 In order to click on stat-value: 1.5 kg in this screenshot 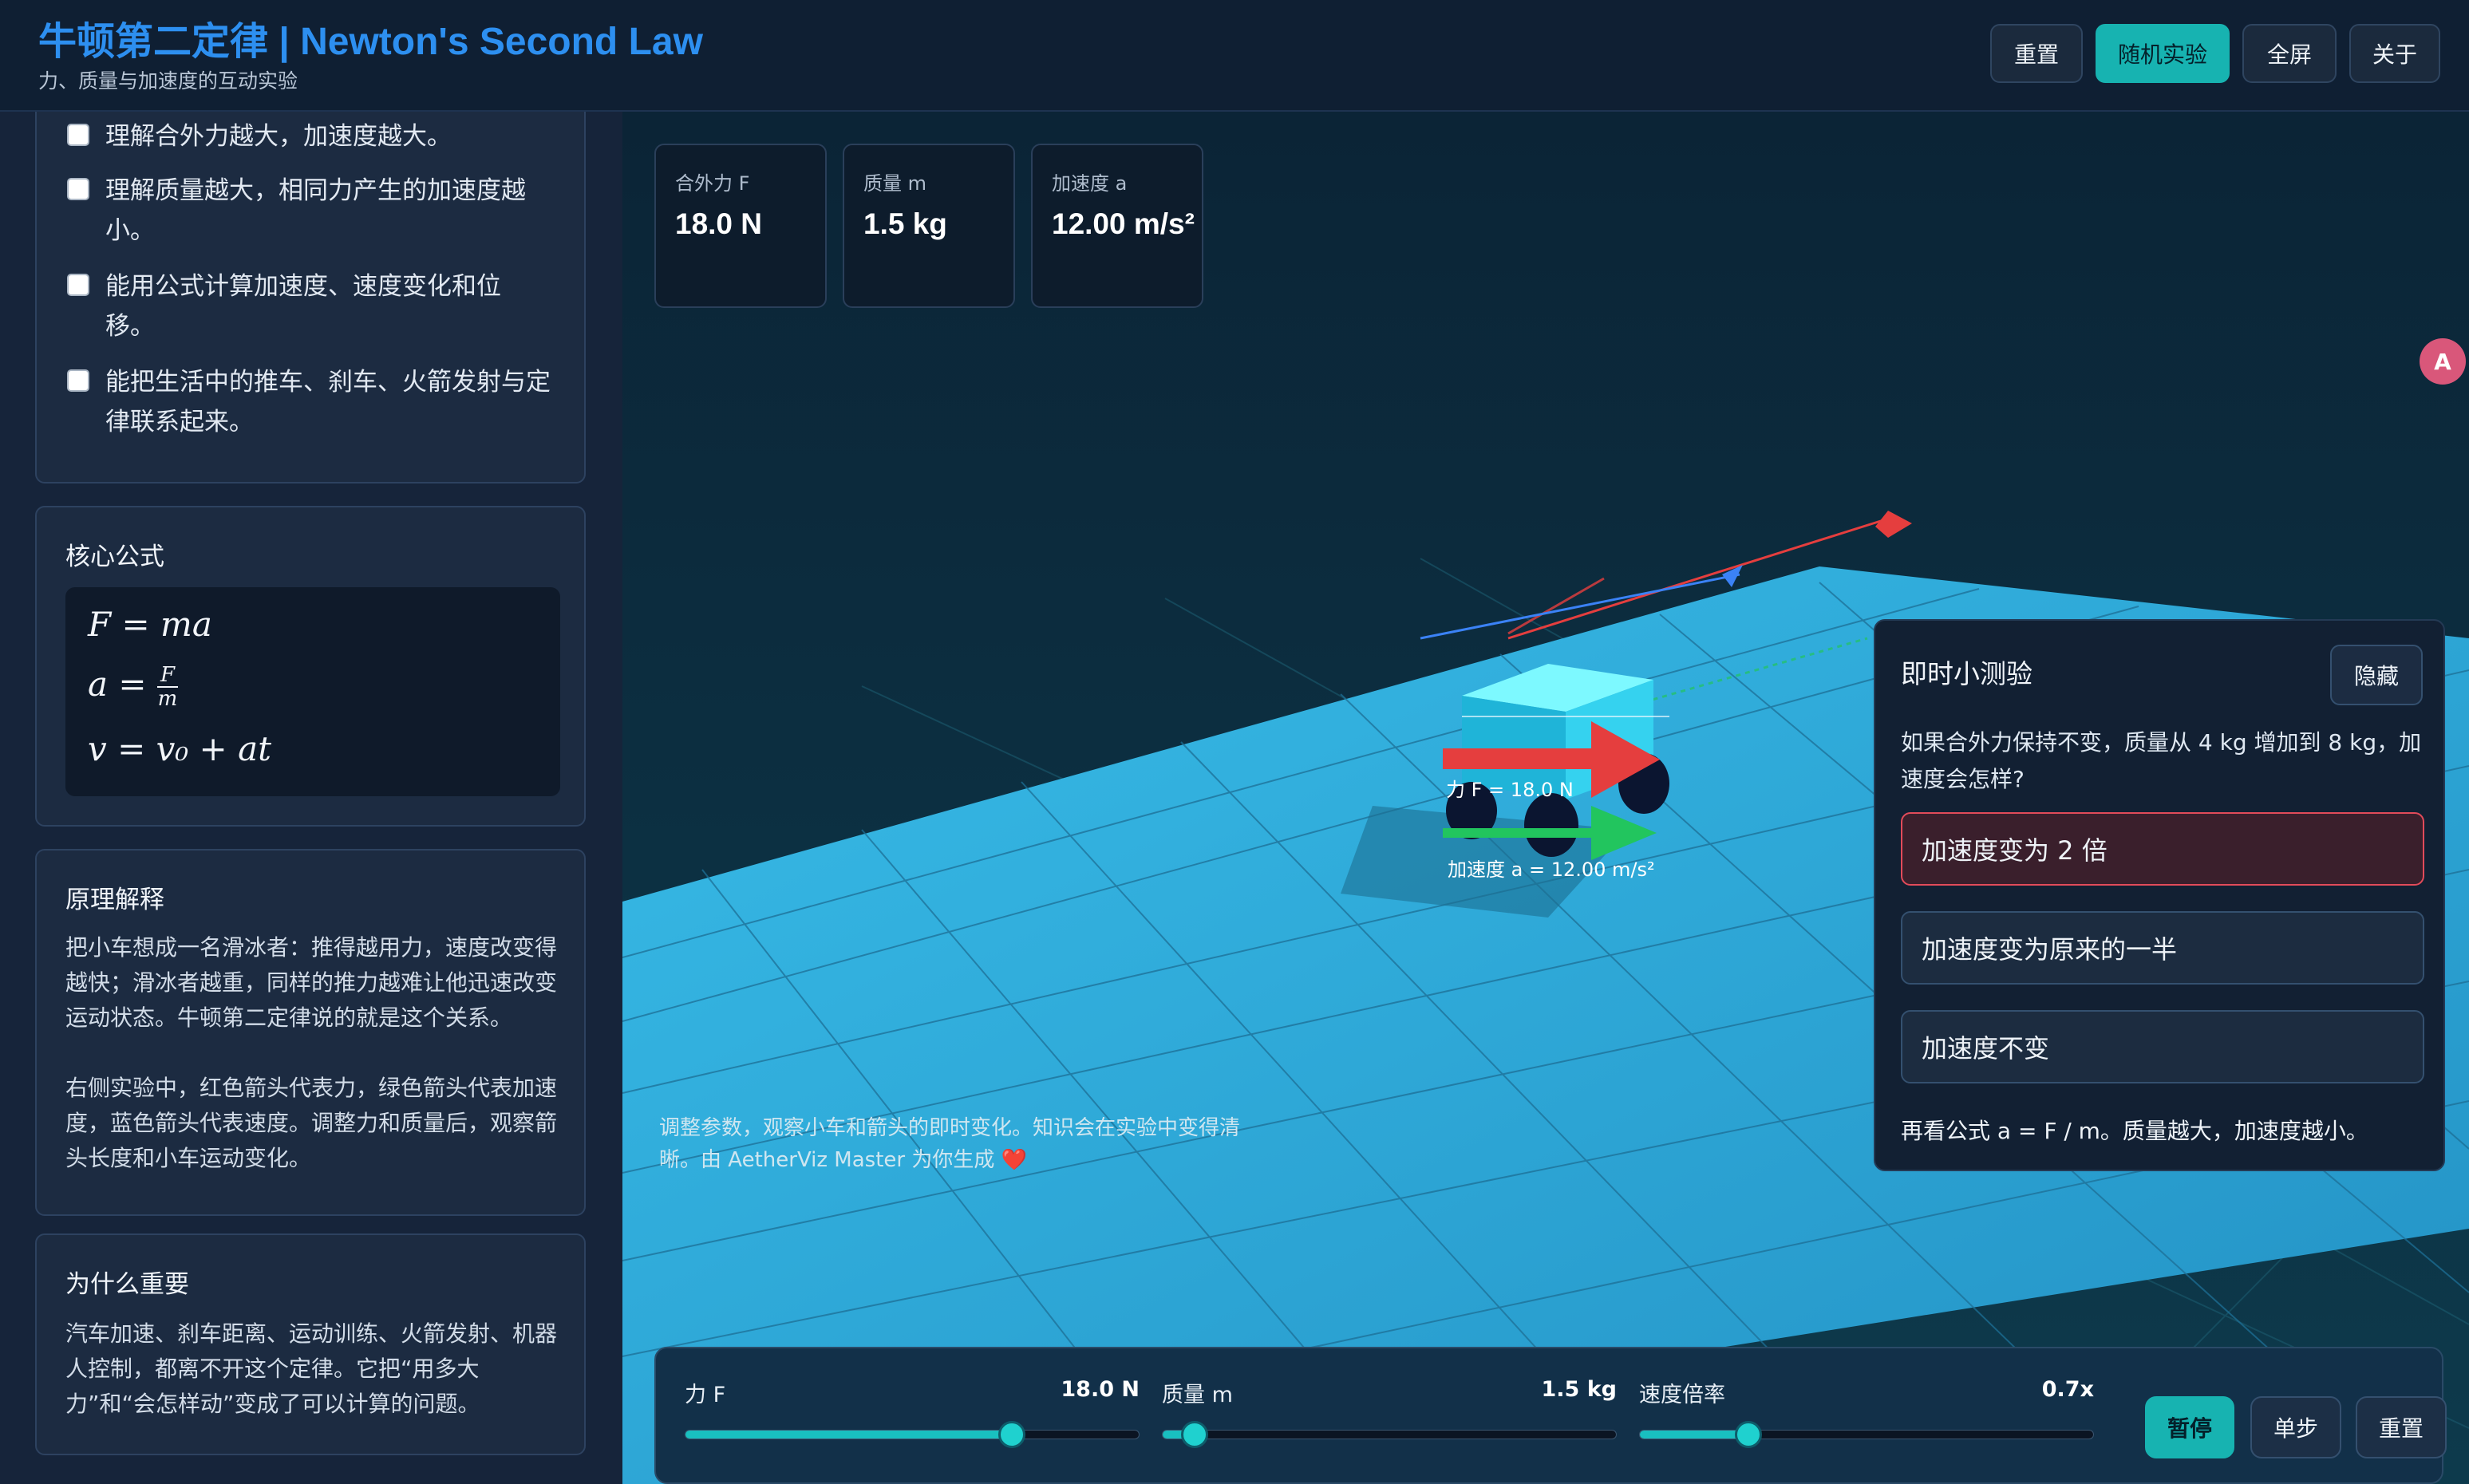, I will do `click(905, 223)`.